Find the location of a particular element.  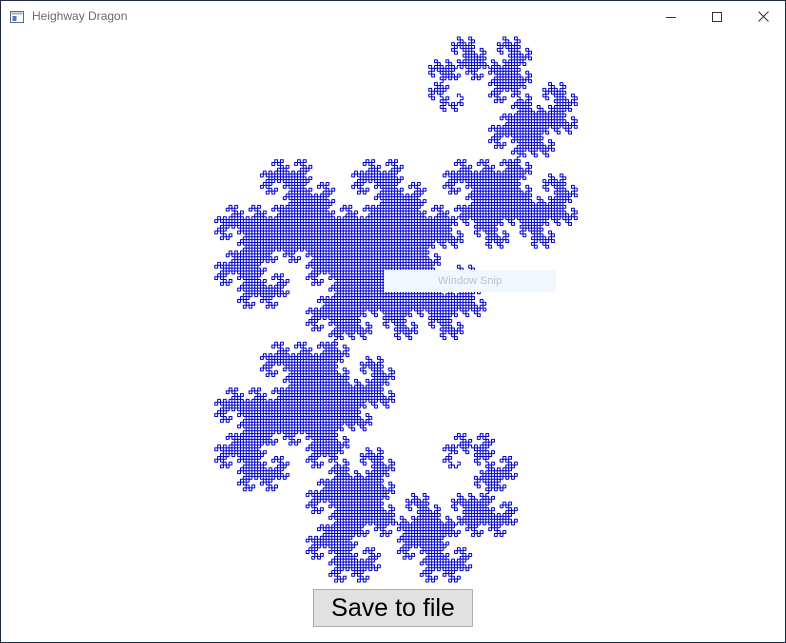

maximize-icon is located at coordinates (717, 16).